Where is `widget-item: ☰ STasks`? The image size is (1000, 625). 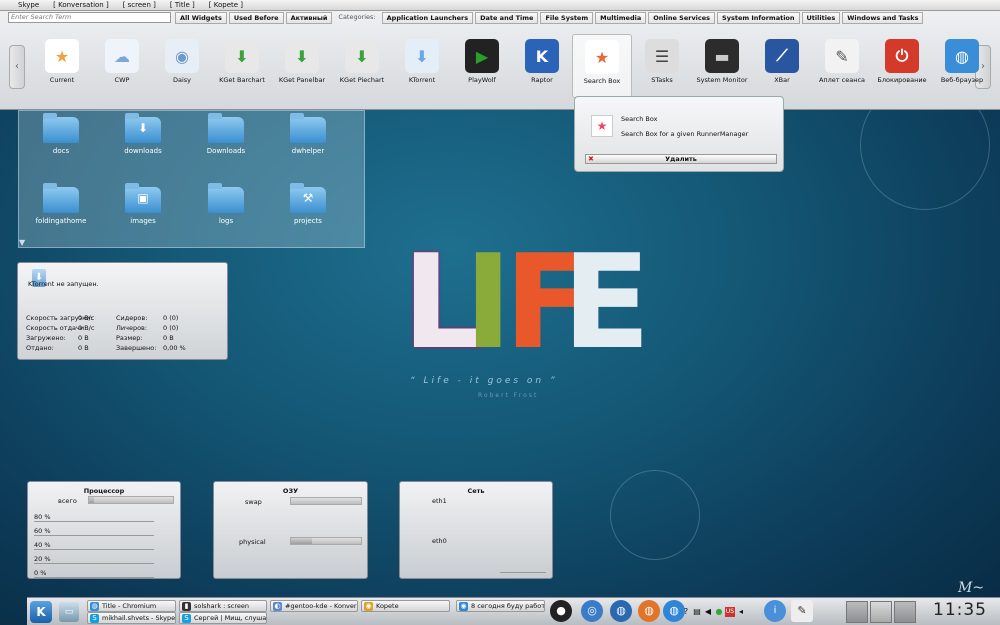
widget-item: ☰ STasks is located at coordinates (662, 66).